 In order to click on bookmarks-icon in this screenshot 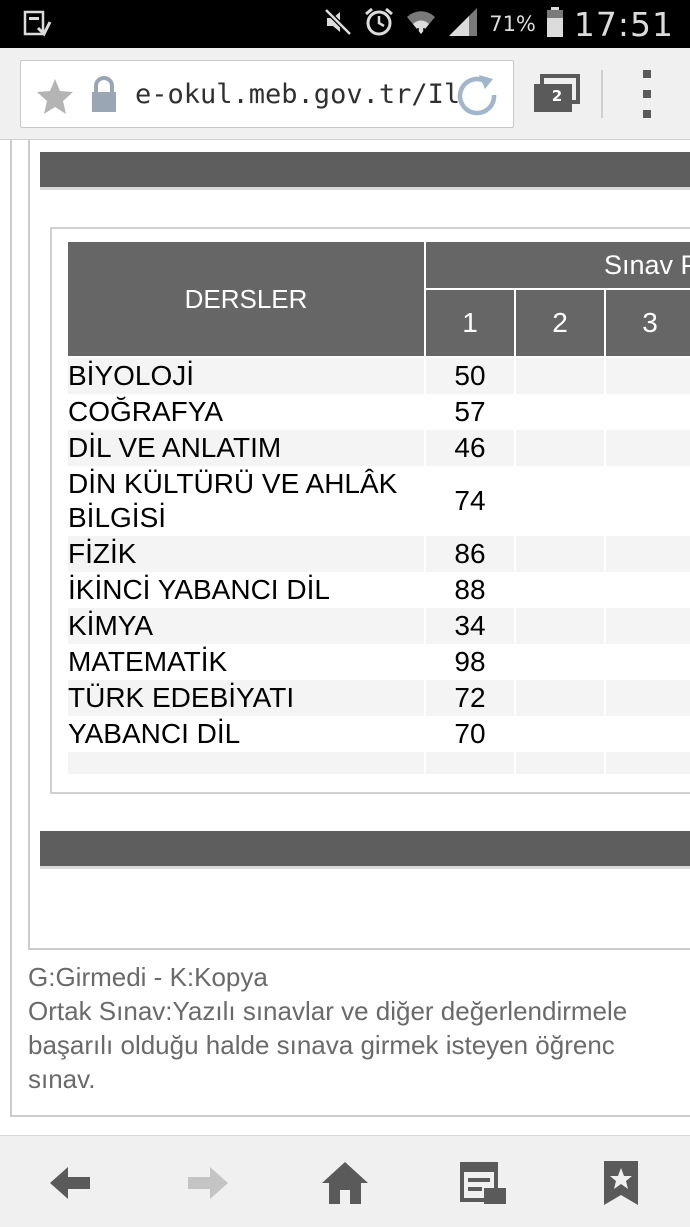, I will do `click(621, 1183)`.